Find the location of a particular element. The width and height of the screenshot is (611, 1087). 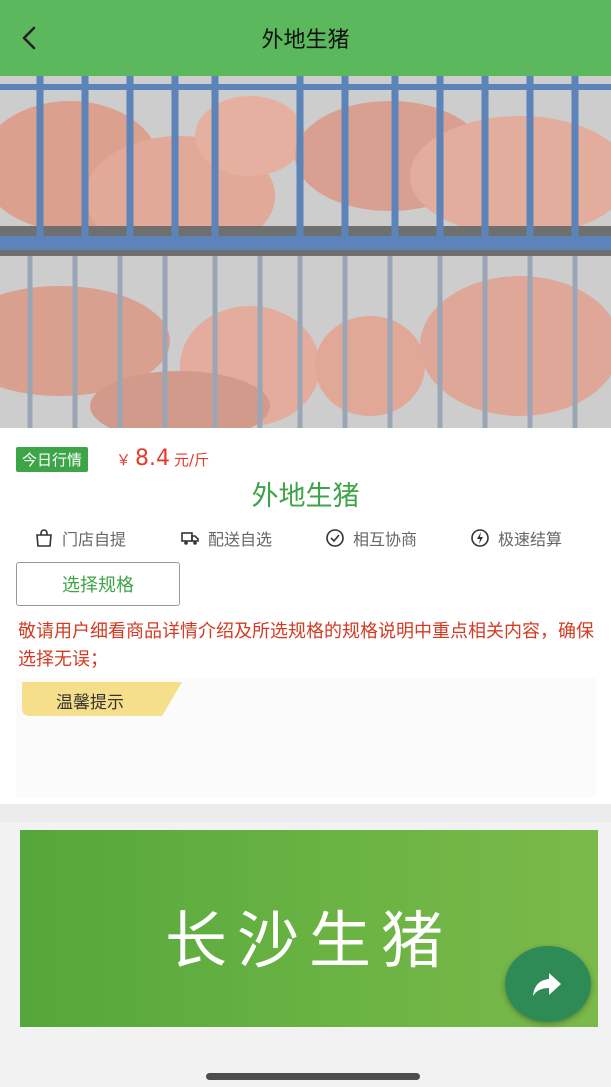

page-title: 外地生猪 is located at coordinates (305, 40).